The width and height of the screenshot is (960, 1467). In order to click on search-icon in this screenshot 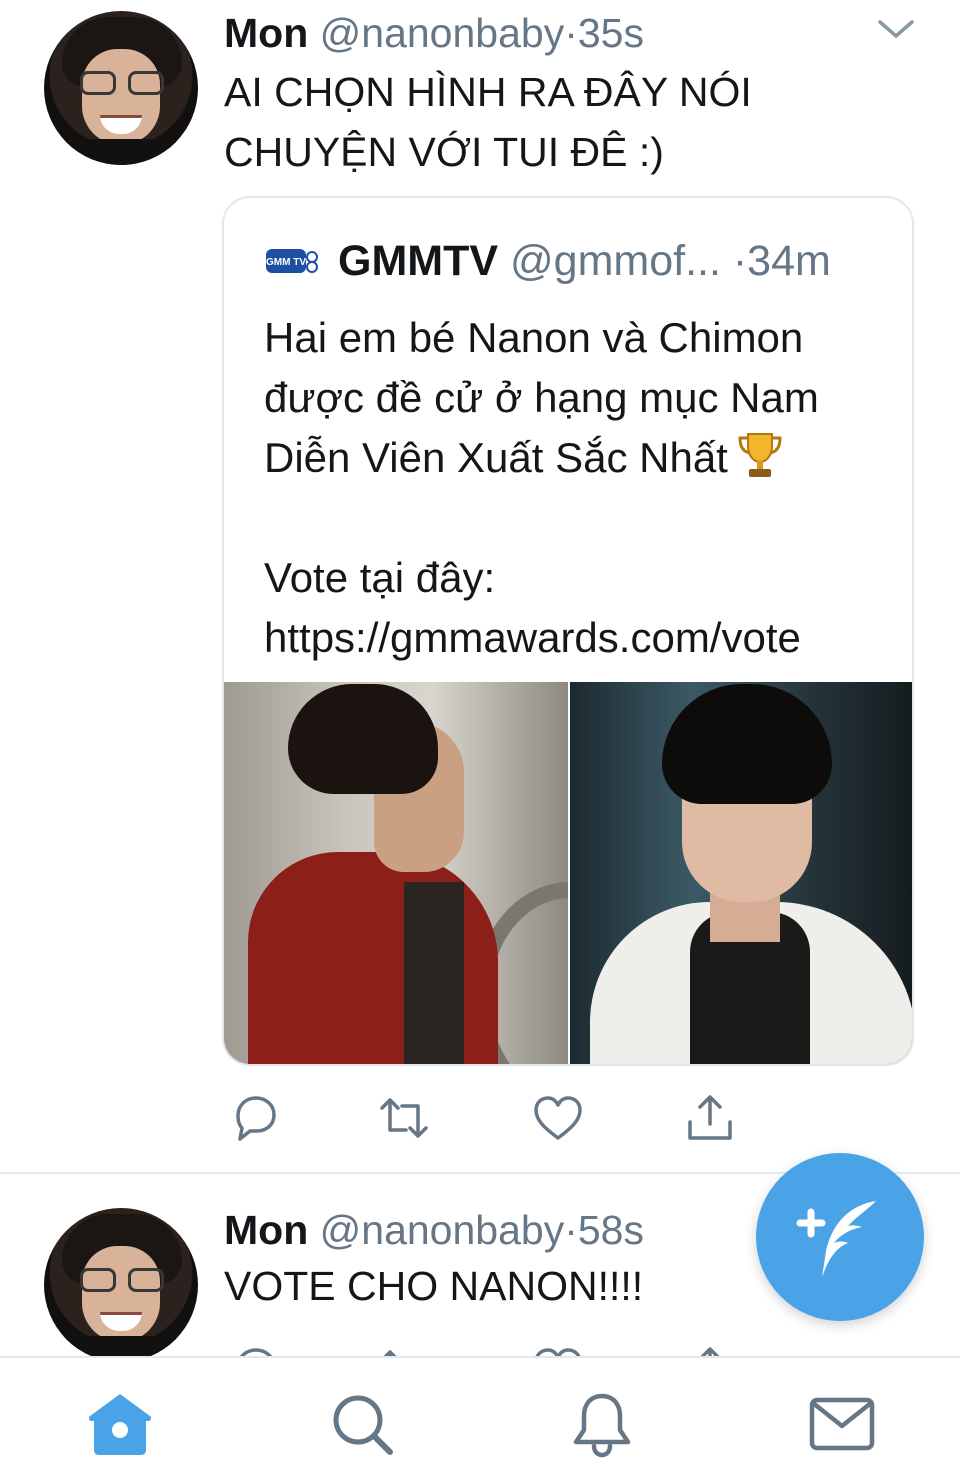, I will do `click(363, 1425)`.